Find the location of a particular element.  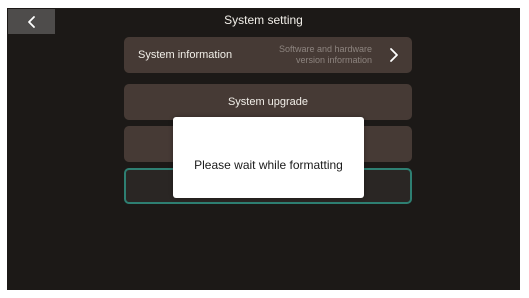

formatting-dialog: Please wait while formatting is located at coordinates (268, 157).